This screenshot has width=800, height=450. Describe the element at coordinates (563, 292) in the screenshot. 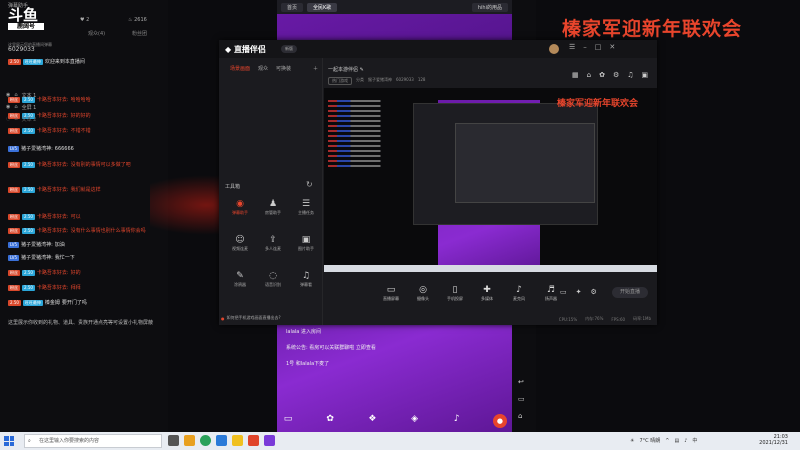

I see `screen-icon: ▭` at that location.